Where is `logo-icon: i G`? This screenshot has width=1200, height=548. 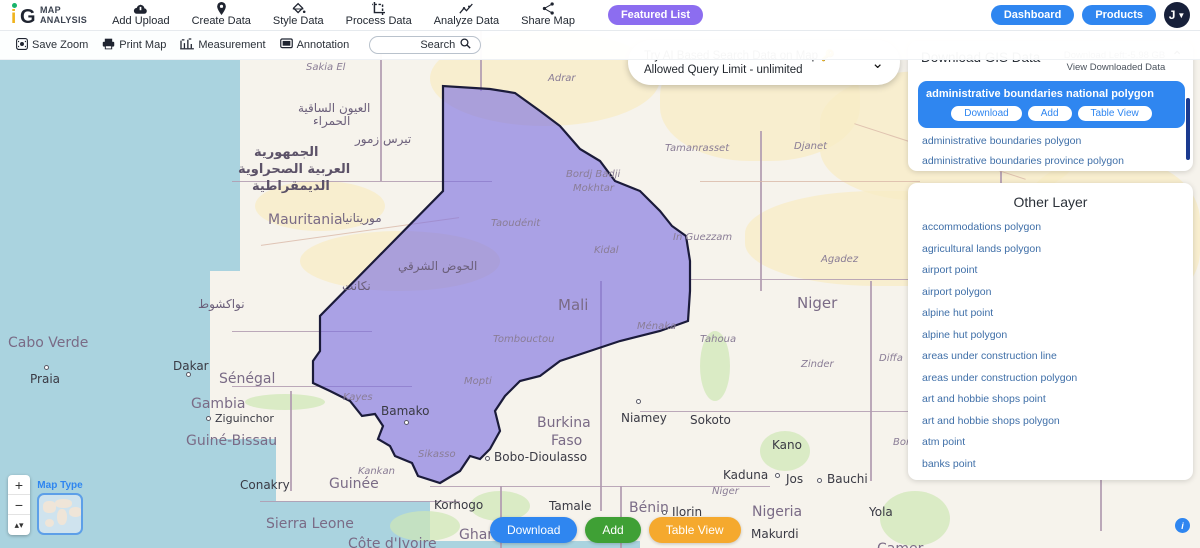
logo-icon: i G is located at coordinates (24, 15).